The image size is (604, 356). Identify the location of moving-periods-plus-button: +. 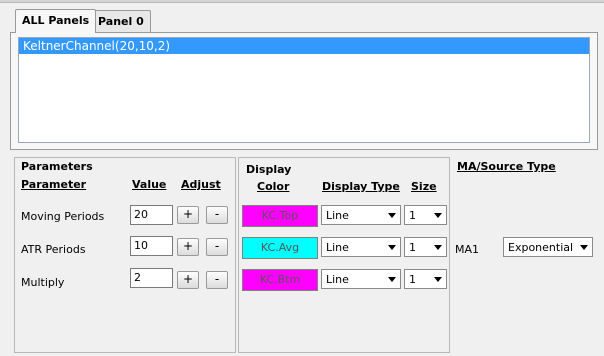
(188, 215).